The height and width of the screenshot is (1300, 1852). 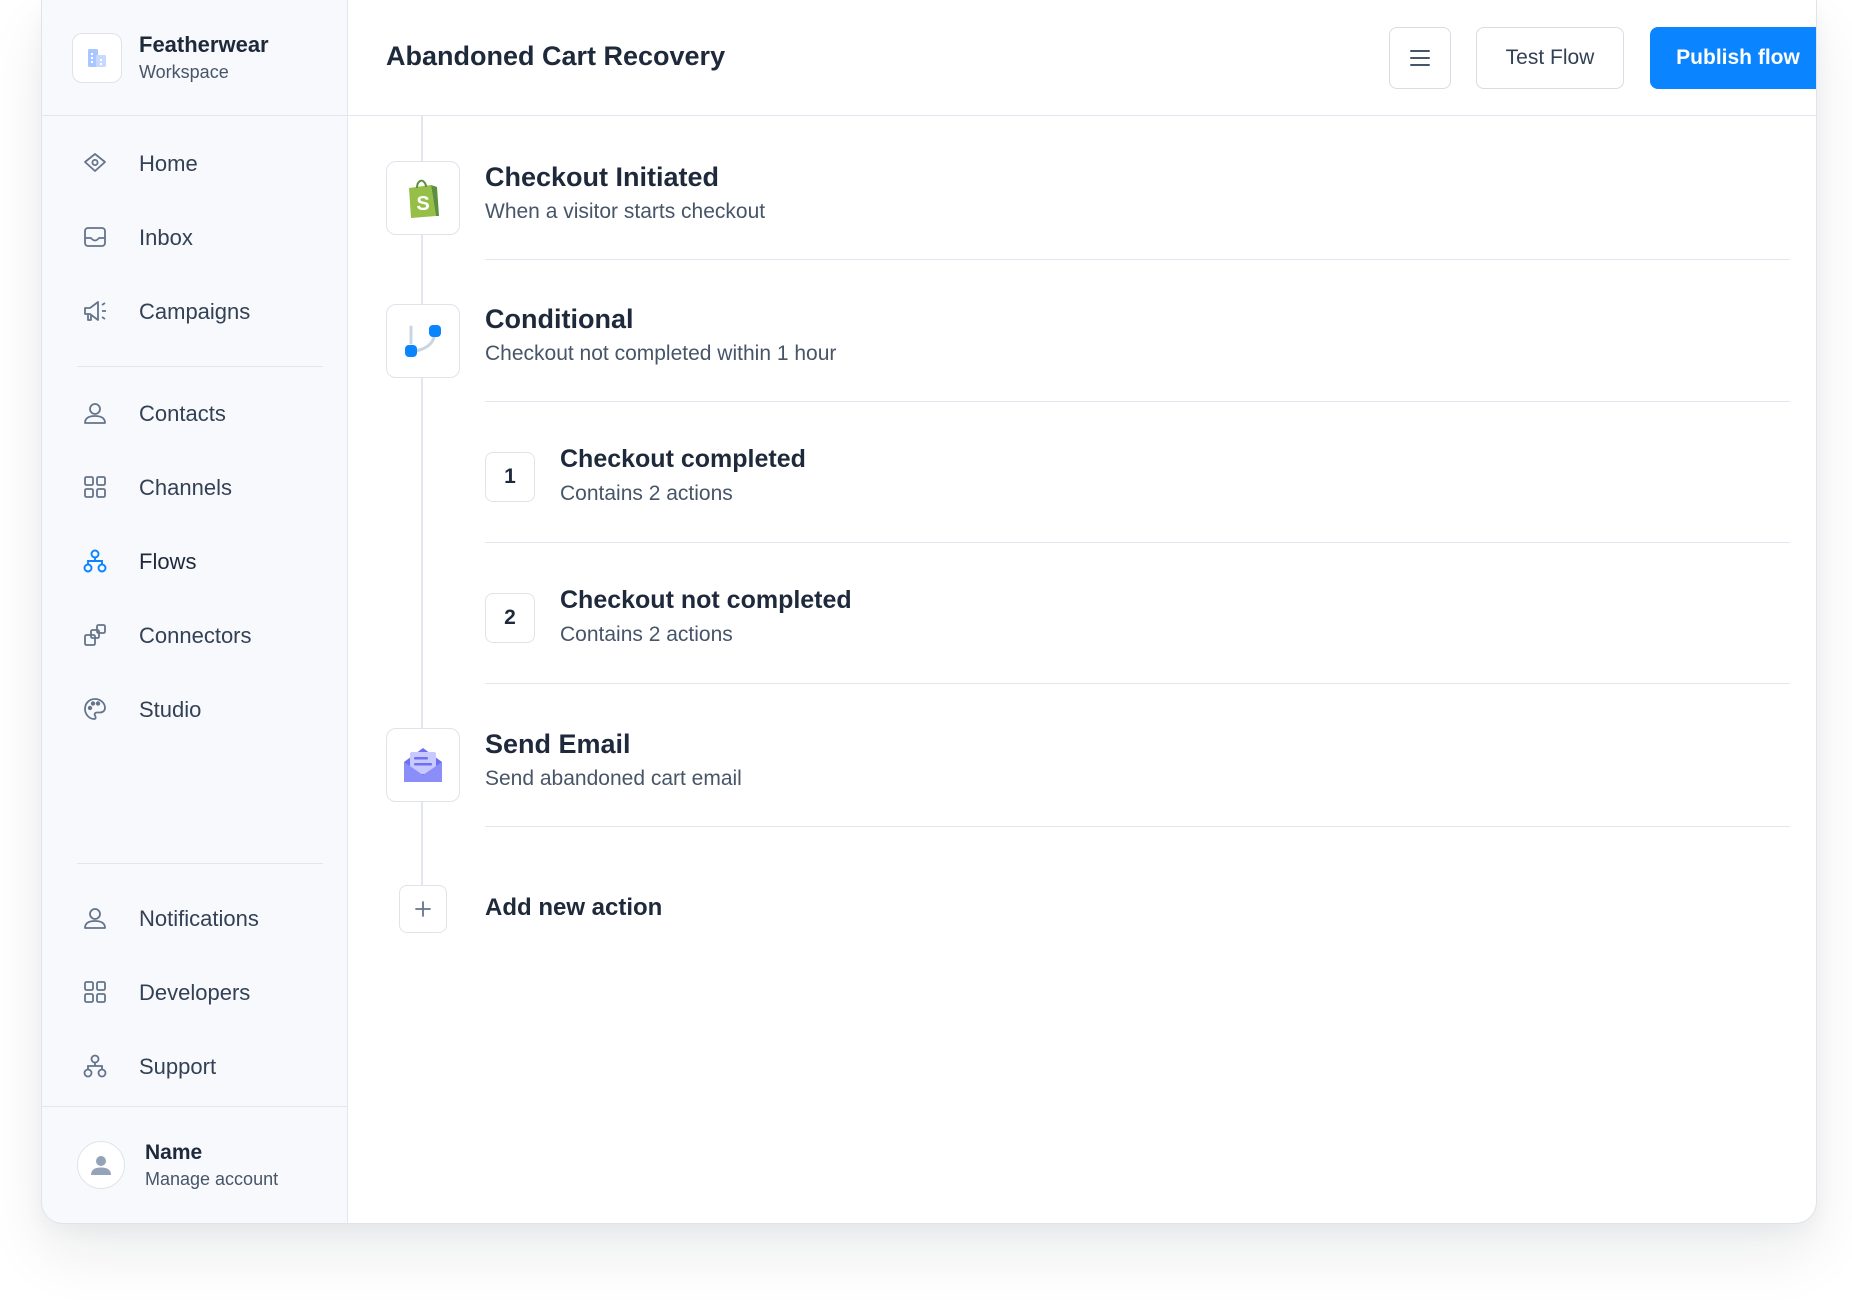 I want to click on sidebar-item-developers: Developers, so click(x=194, y=992).